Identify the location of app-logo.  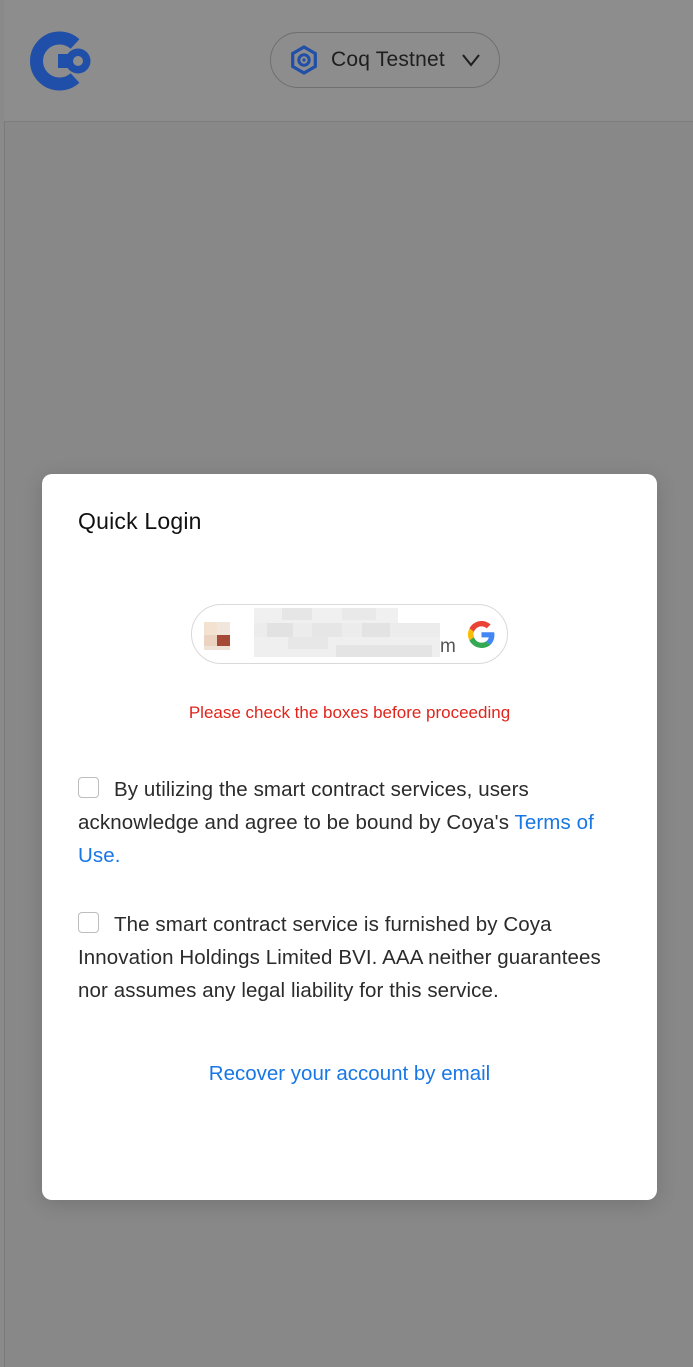
(62, 61).